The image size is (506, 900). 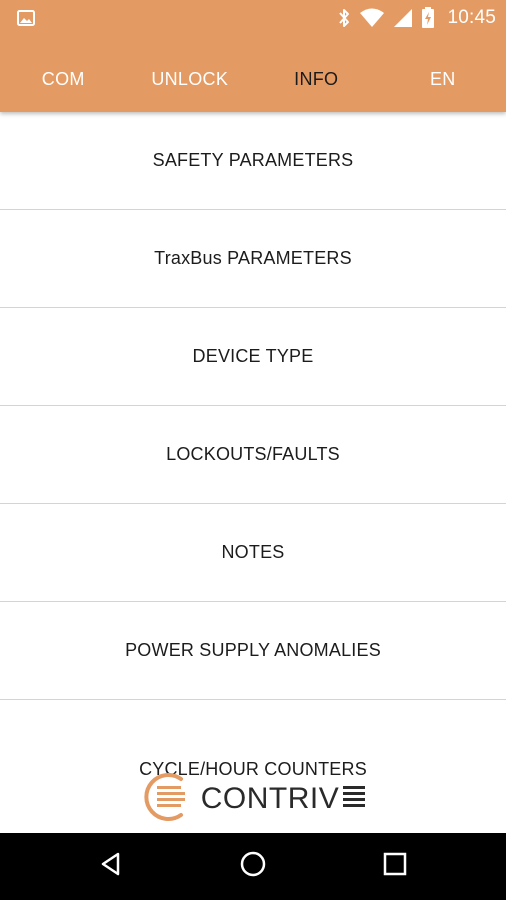 What do you see at coordinates (372, 18) in the screenshot?
I see `wifi-icon` at bounding box center [372, 18].